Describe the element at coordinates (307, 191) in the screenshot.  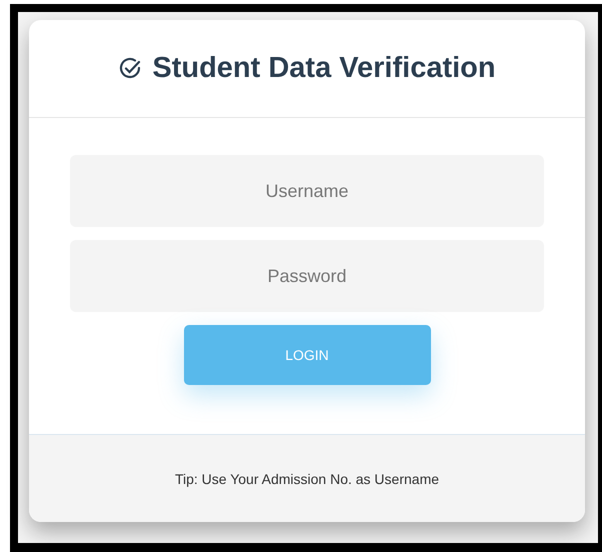
I see `input-field: Username` at that location.